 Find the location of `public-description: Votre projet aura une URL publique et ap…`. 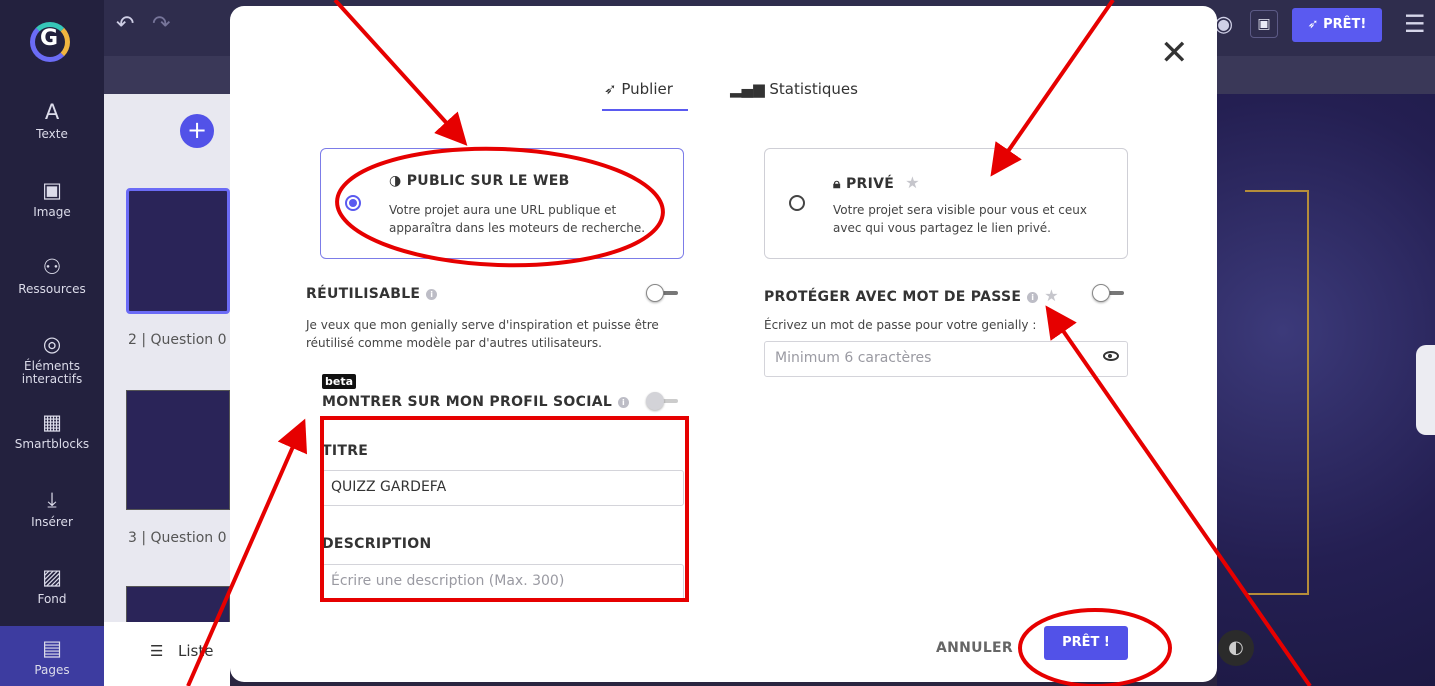

public-description: Votre projet aura une URL publique et ap… is located at coordinates (517, 219).